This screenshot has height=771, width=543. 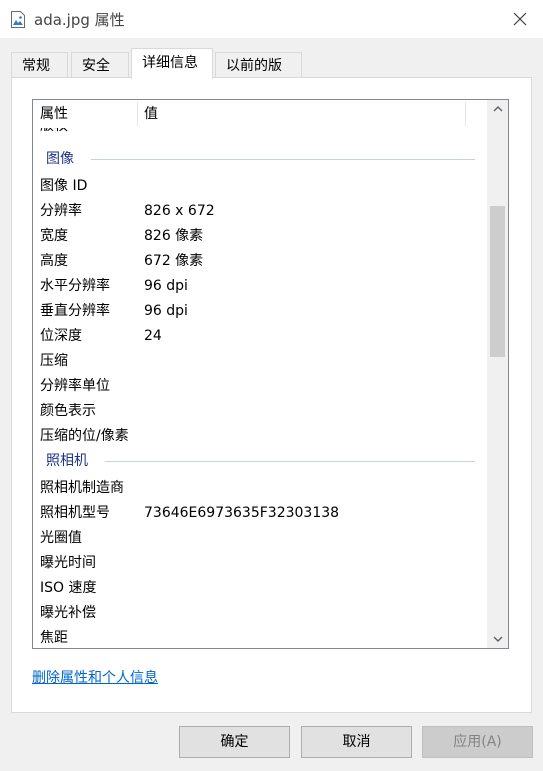 What do you see at coordinates (151, 114) in the screenshot?
I see `column-header-value: 值` at bounding box center [151, 114].